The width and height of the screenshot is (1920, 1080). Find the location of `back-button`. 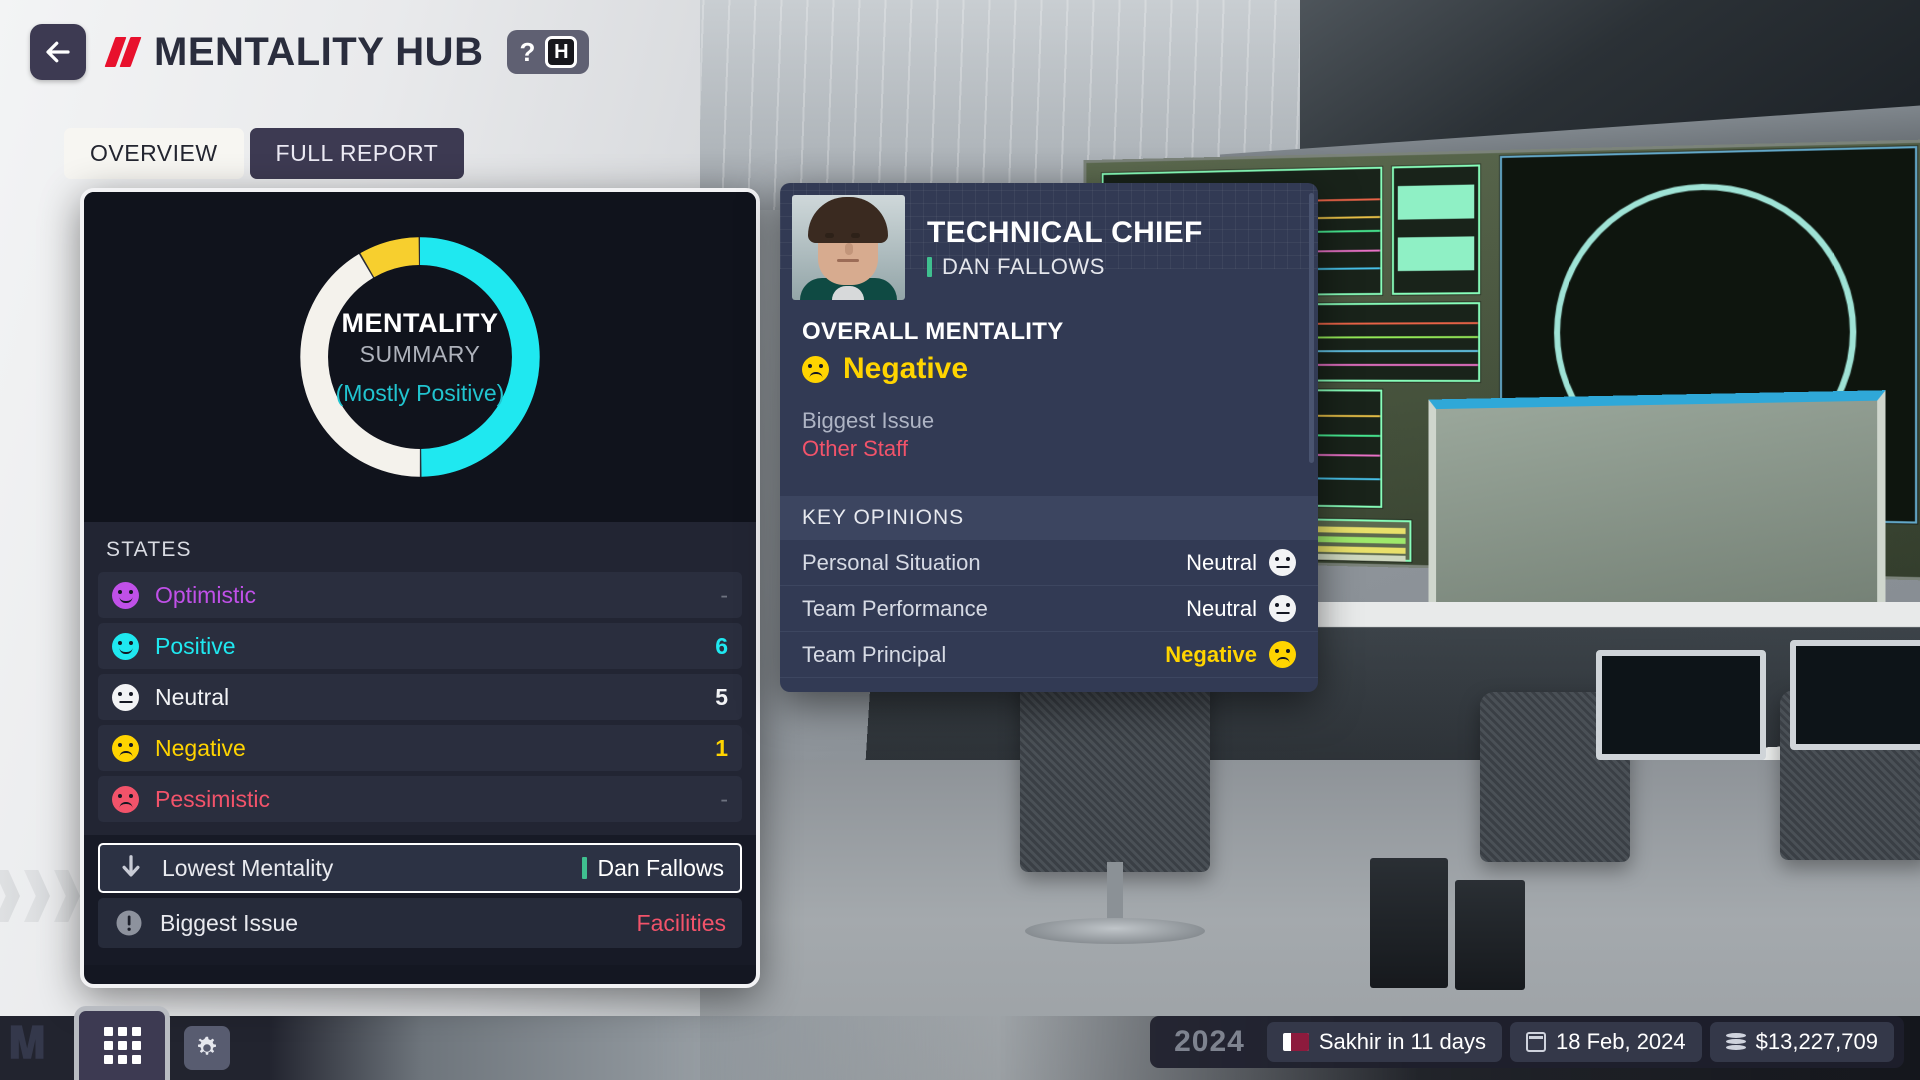

back-button is located at coordinates (58, 52).